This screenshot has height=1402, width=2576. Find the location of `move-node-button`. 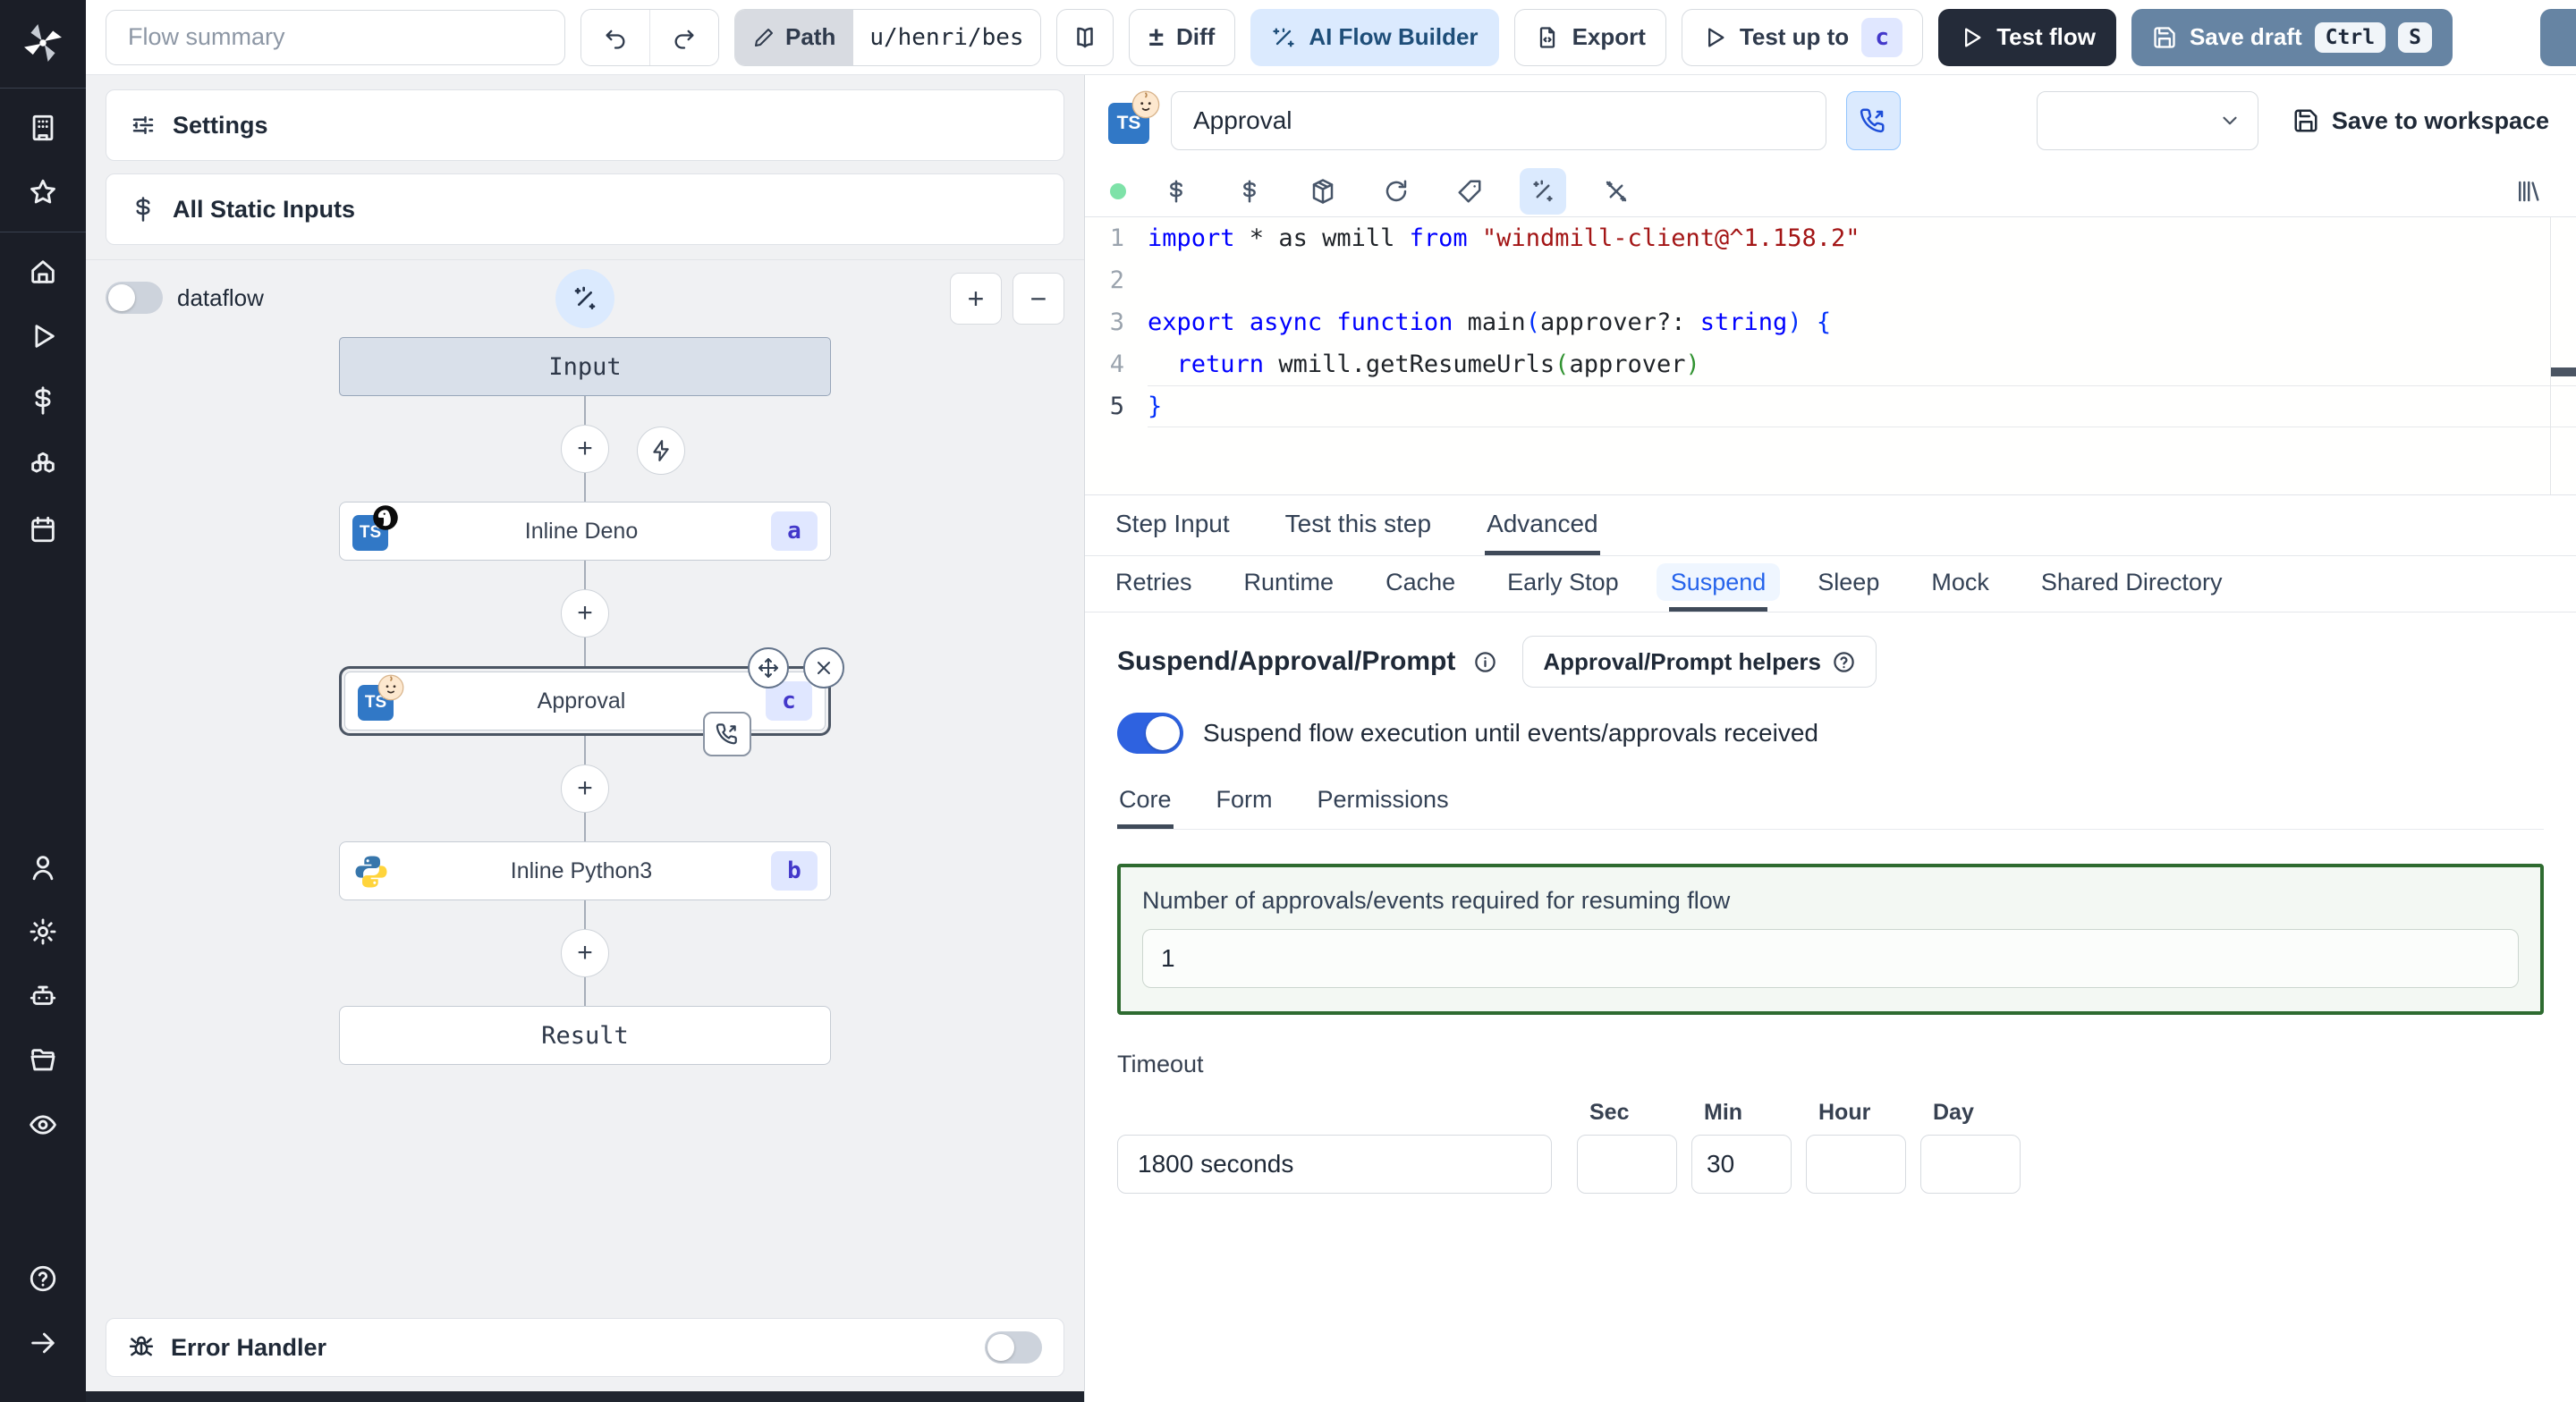

move-node-button is located at coordinates (768, 667).